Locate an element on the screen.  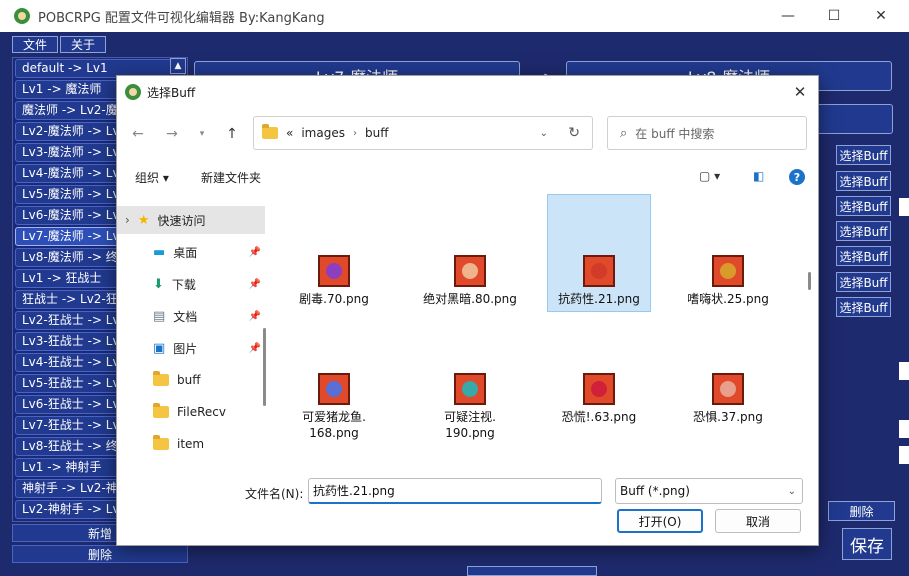
filename-input: 抗药性.21.png is located at coordinates (455, 491).